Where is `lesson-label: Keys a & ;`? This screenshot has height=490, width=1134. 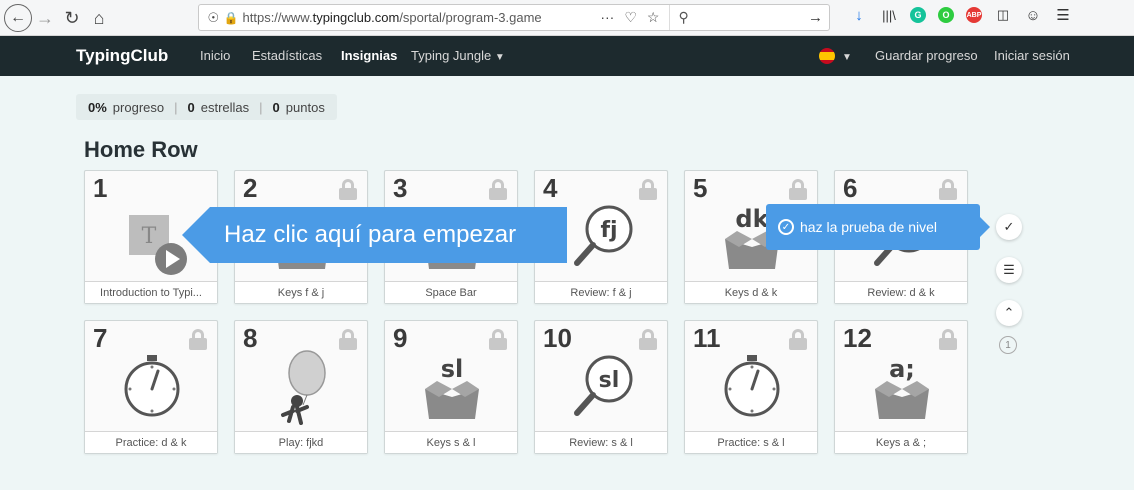
lesson-label: Keys a & ; is located at coordinates (901, 442).